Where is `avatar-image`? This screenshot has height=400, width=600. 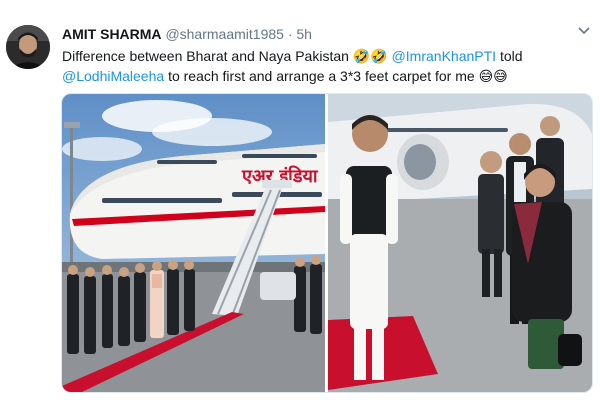
avatar-image is located at coordinates (28, 47).